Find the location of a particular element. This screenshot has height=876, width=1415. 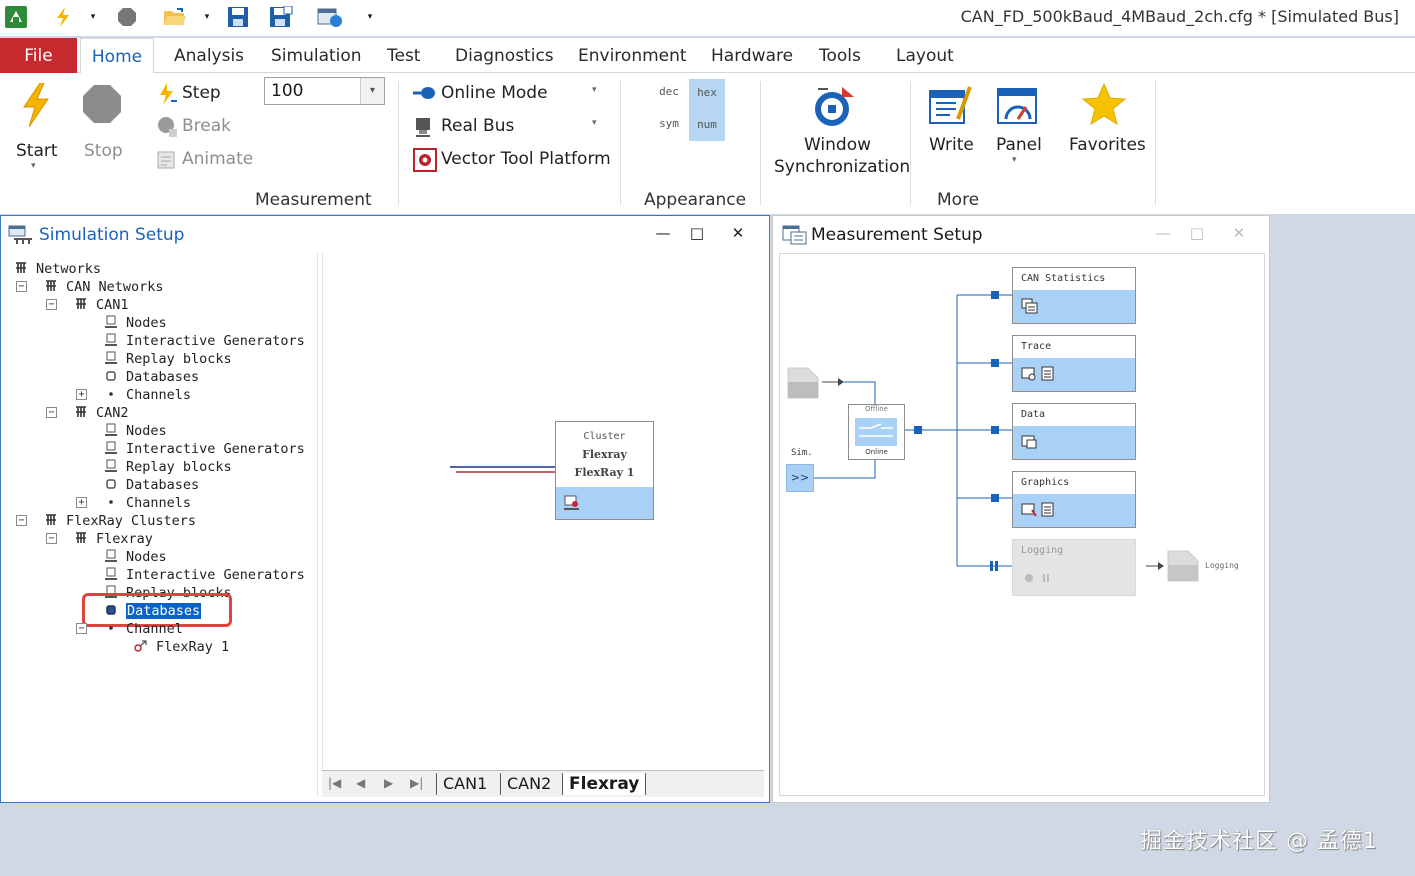

sym-toggle: sym is located at coordinates (669, 129).